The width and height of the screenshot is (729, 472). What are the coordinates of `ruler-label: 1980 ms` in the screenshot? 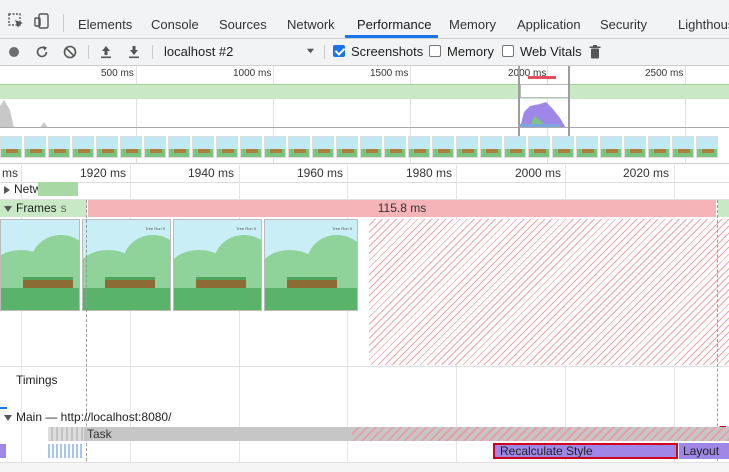 It's located at (429, 173).